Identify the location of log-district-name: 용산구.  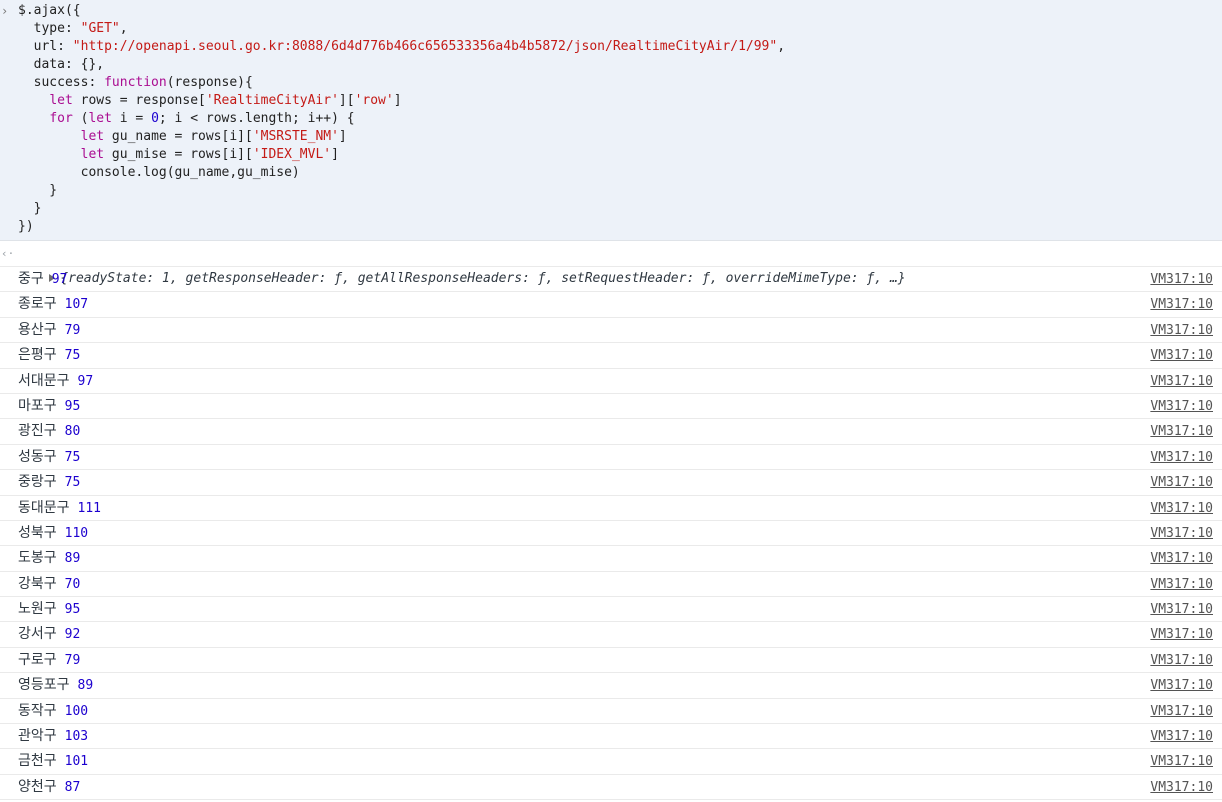
(37, 329).